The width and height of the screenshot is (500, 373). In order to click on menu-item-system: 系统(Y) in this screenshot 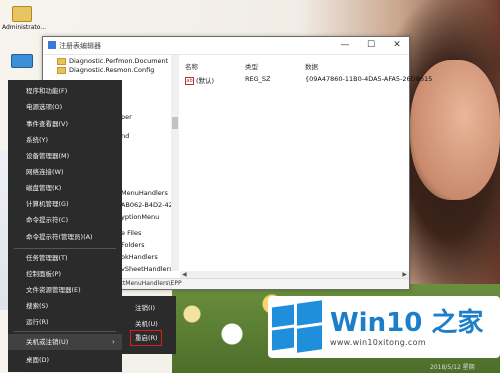, I will do `click(37, 140)`.